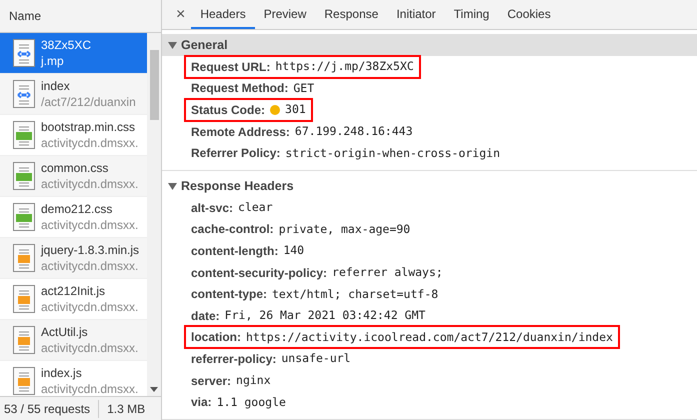  I want to click on header-name: content-security-policy:, so click(259, 273).